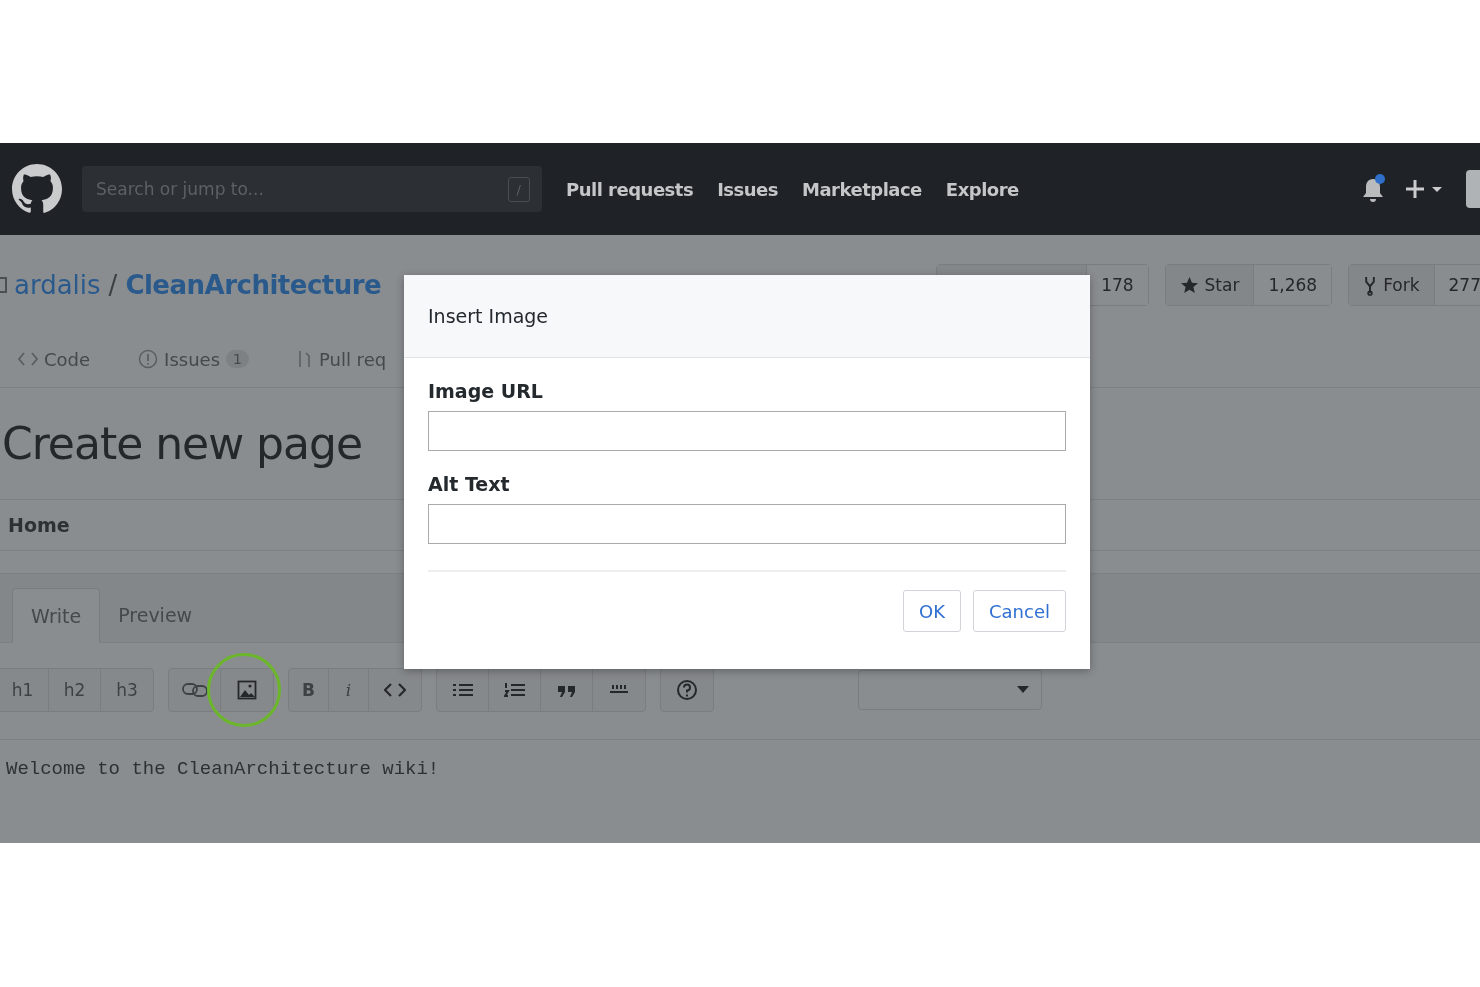  Describe the element at coordinates (488, 316) in the screenshot. I see `dialog-title: Insert Image` at that location.